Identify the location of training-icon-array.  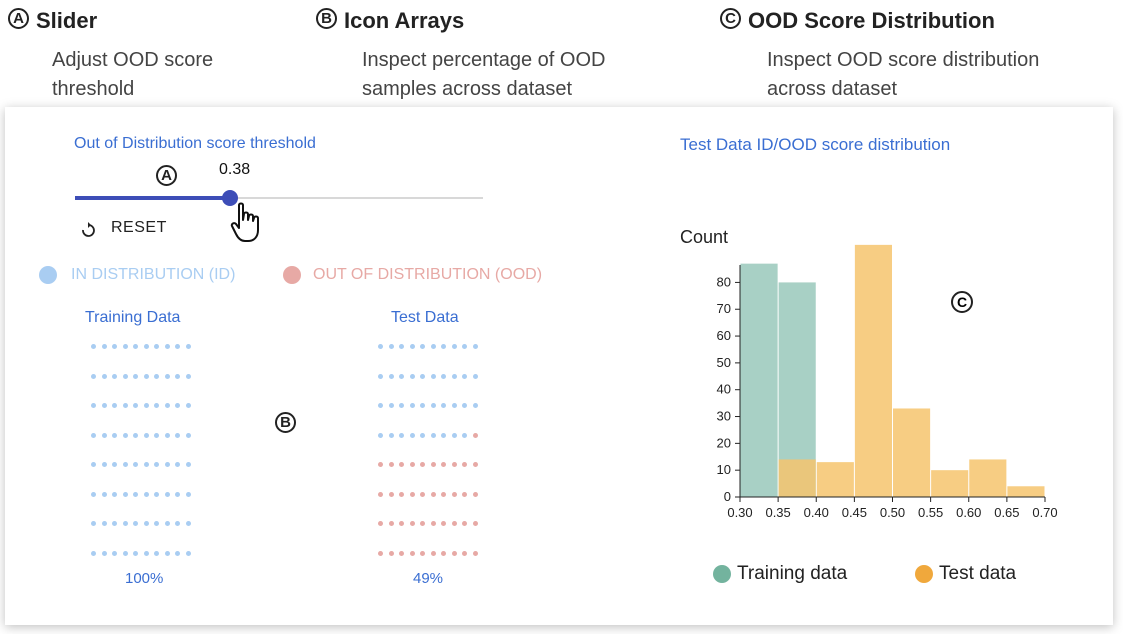
(146, 450).